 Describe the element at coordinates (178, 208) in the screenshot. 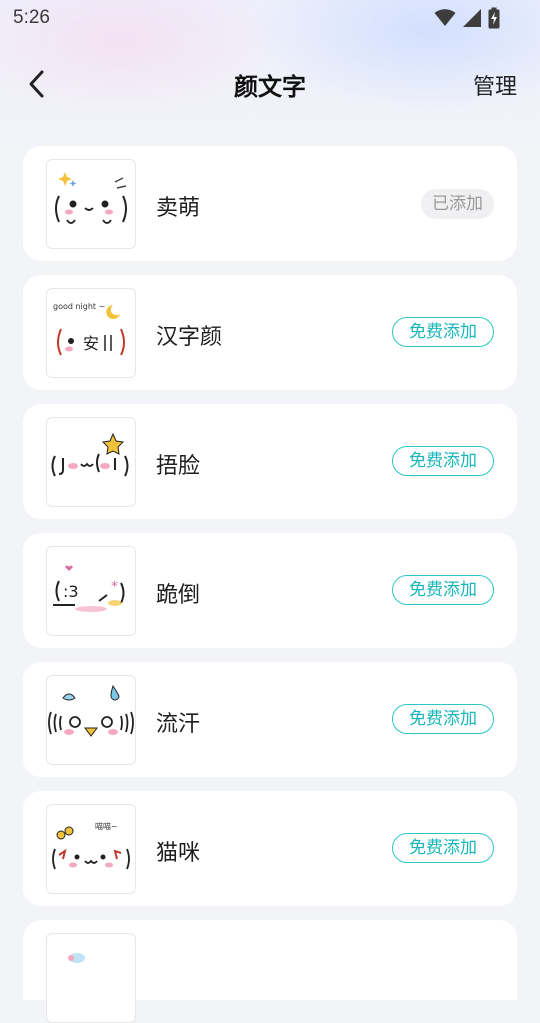

I see `pack-name: 卖萌` at that location.